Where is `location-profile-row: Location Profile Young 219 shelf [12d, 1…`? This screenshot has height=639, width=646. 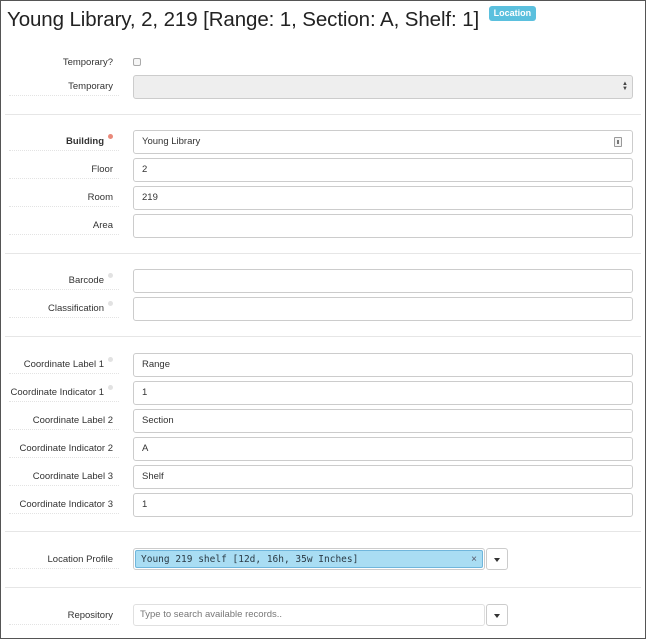 location-profile-row: Location Profile Young 219 shelf [12d, 1… is located at coordinates (323, 560).